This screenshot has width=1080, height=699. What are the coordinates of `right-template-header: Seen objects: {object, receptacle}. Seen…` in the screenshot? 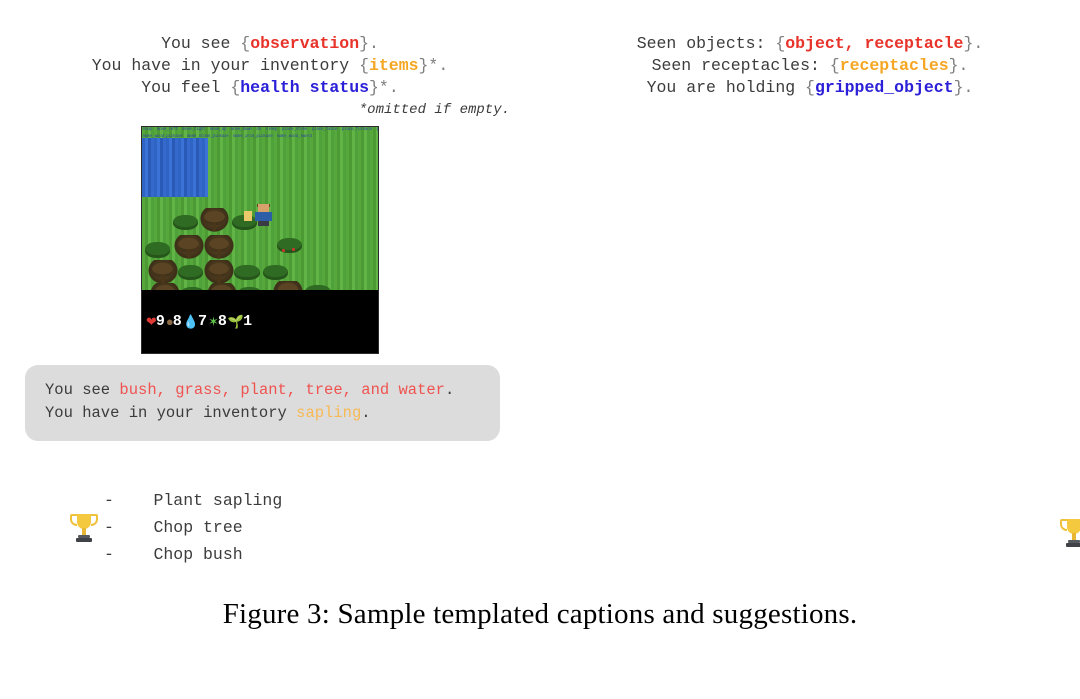 It's located at (810, 66).